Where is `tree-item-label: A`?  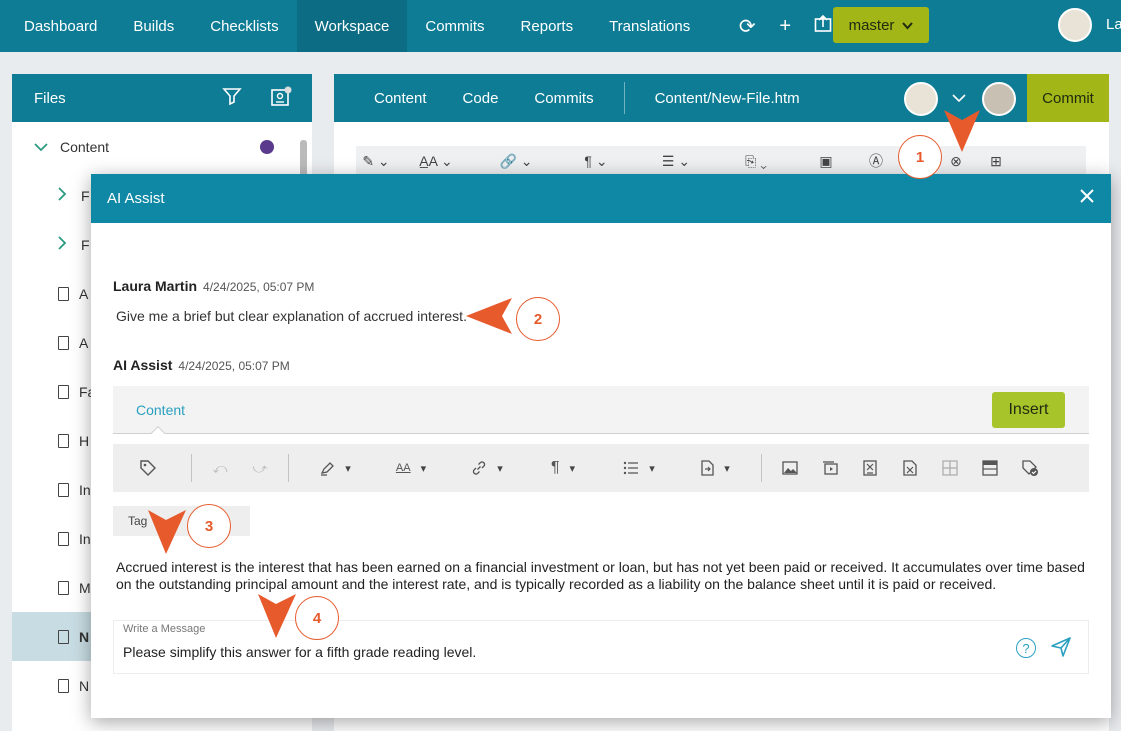 tree-item-label: A is located at coordinates (84, 293).